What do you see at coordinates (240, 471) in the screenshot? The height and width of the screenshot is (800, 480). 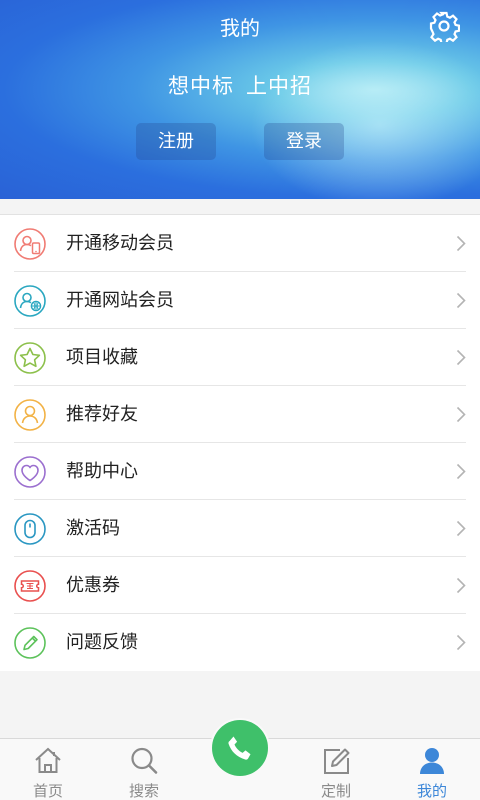 I see `menu-item-help-center: 帮助中心` at bounding box center [240, 471].